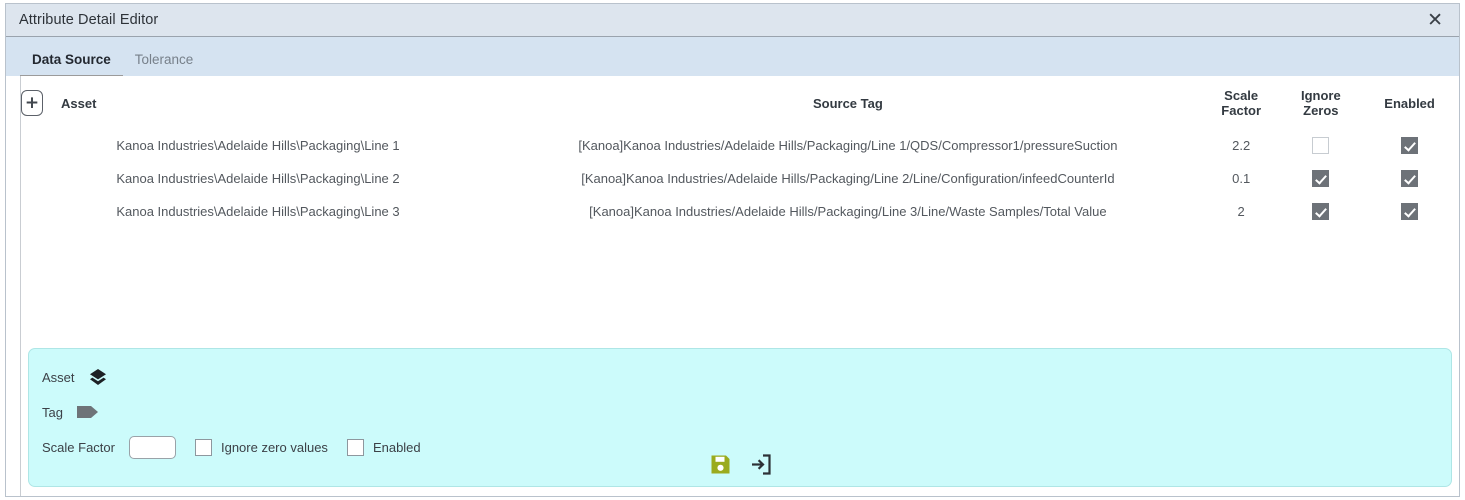 The width and height of the screenshot is (1465, 500). I want to click on plus-icon: +, so click(32, 103).